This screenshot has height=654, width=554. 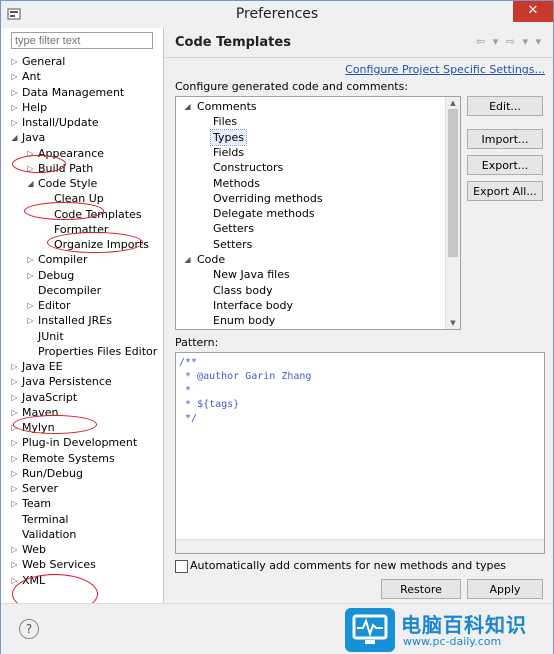 What do you see at coordinates (81, 275) in the screenshot?
I see `tree-item: ▷ Debug` at bounding box center [81, 275].